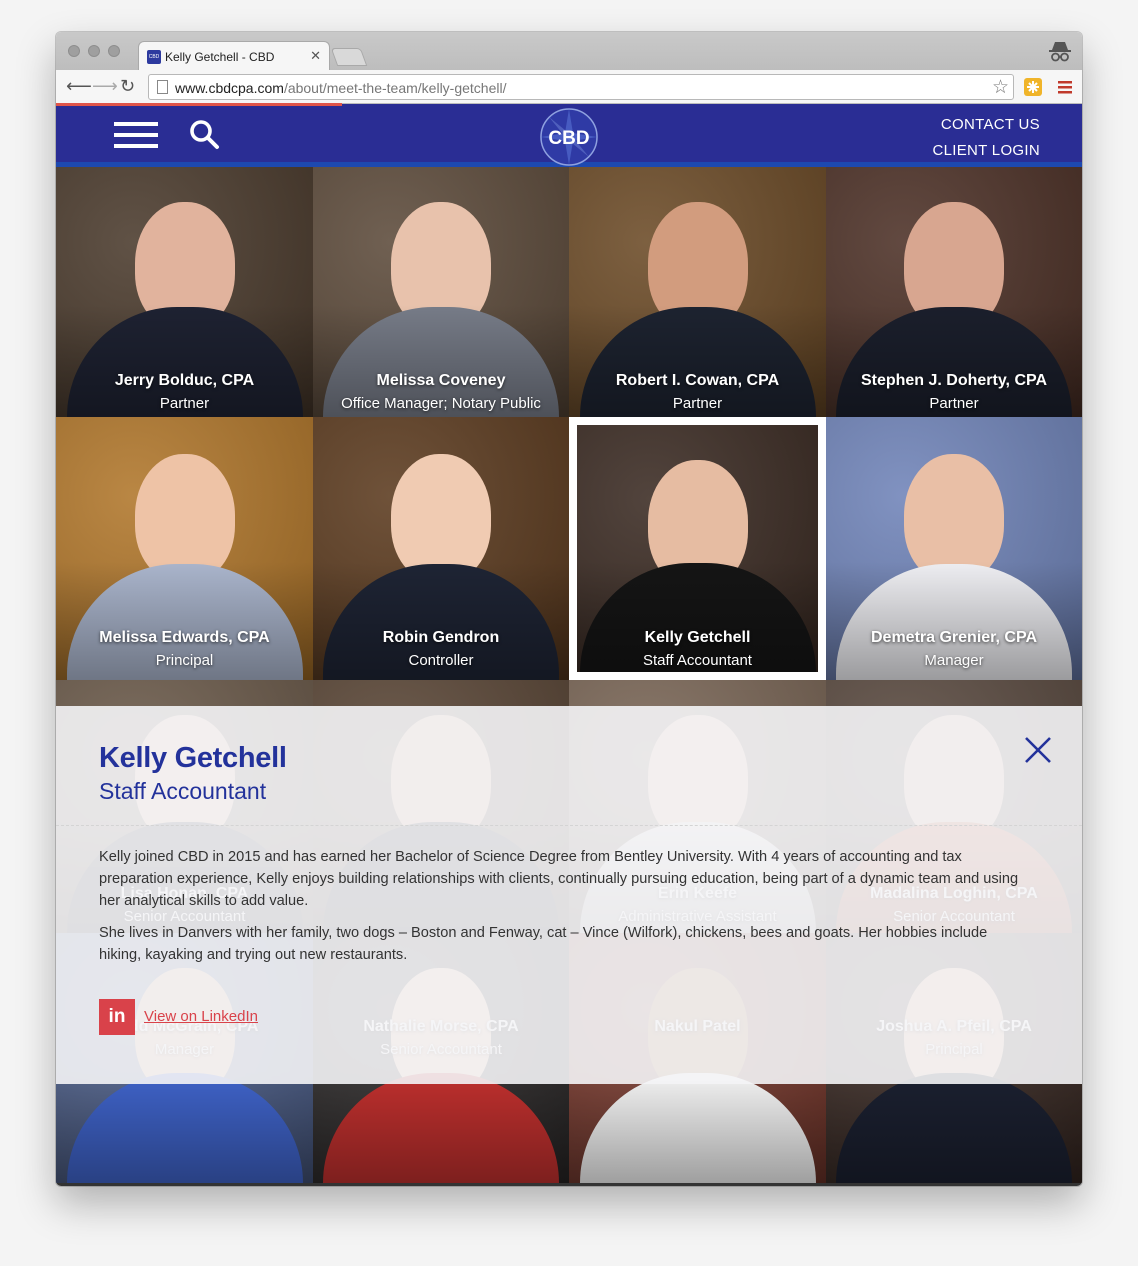  I want to click on tab-strip: CBD Kelly Getchell - CBD ✕, so click(569, 51).